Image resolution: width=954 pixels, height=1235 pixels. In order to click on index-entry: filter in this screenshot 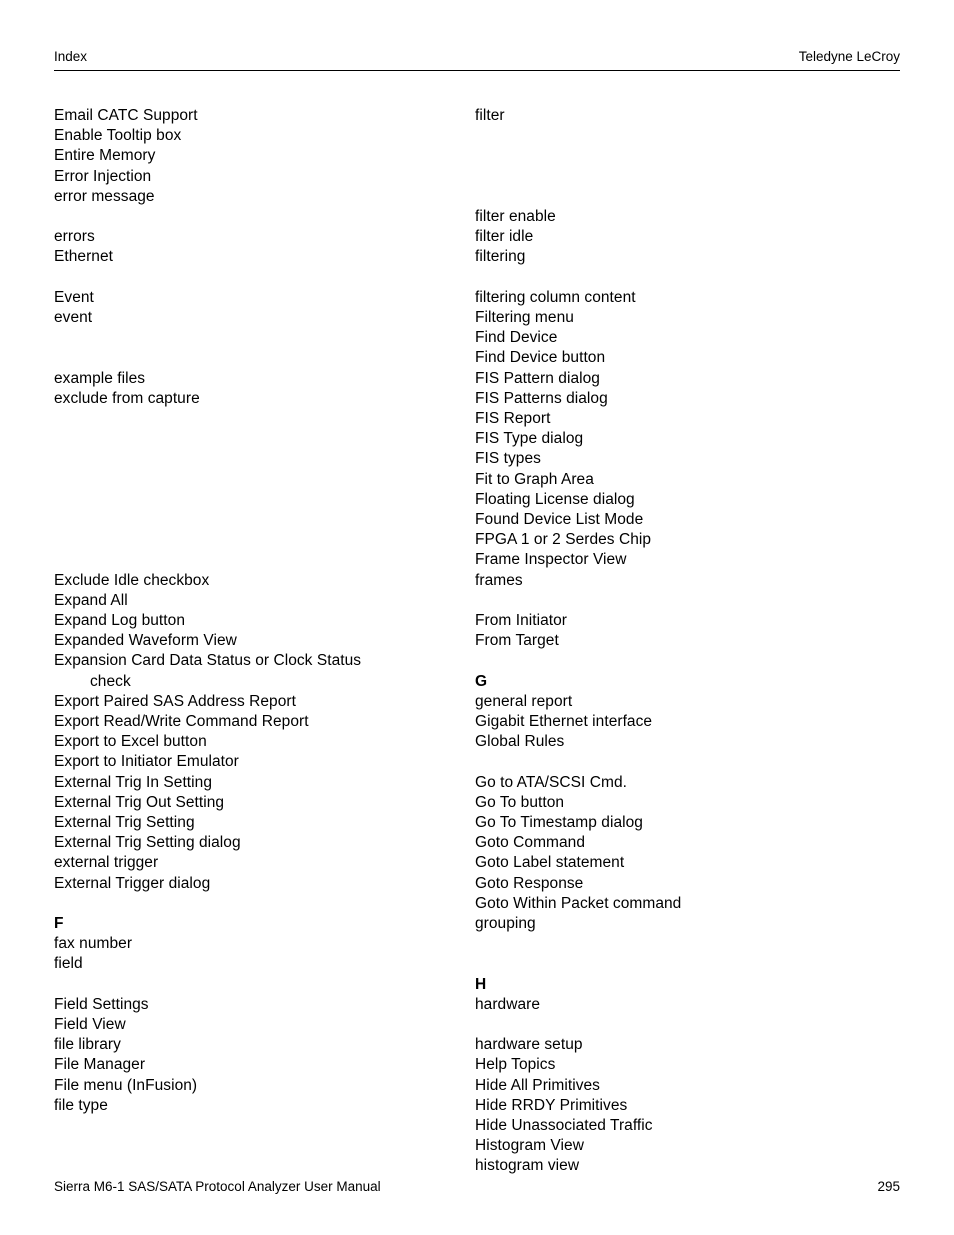, I will do `click(490, 115)`.